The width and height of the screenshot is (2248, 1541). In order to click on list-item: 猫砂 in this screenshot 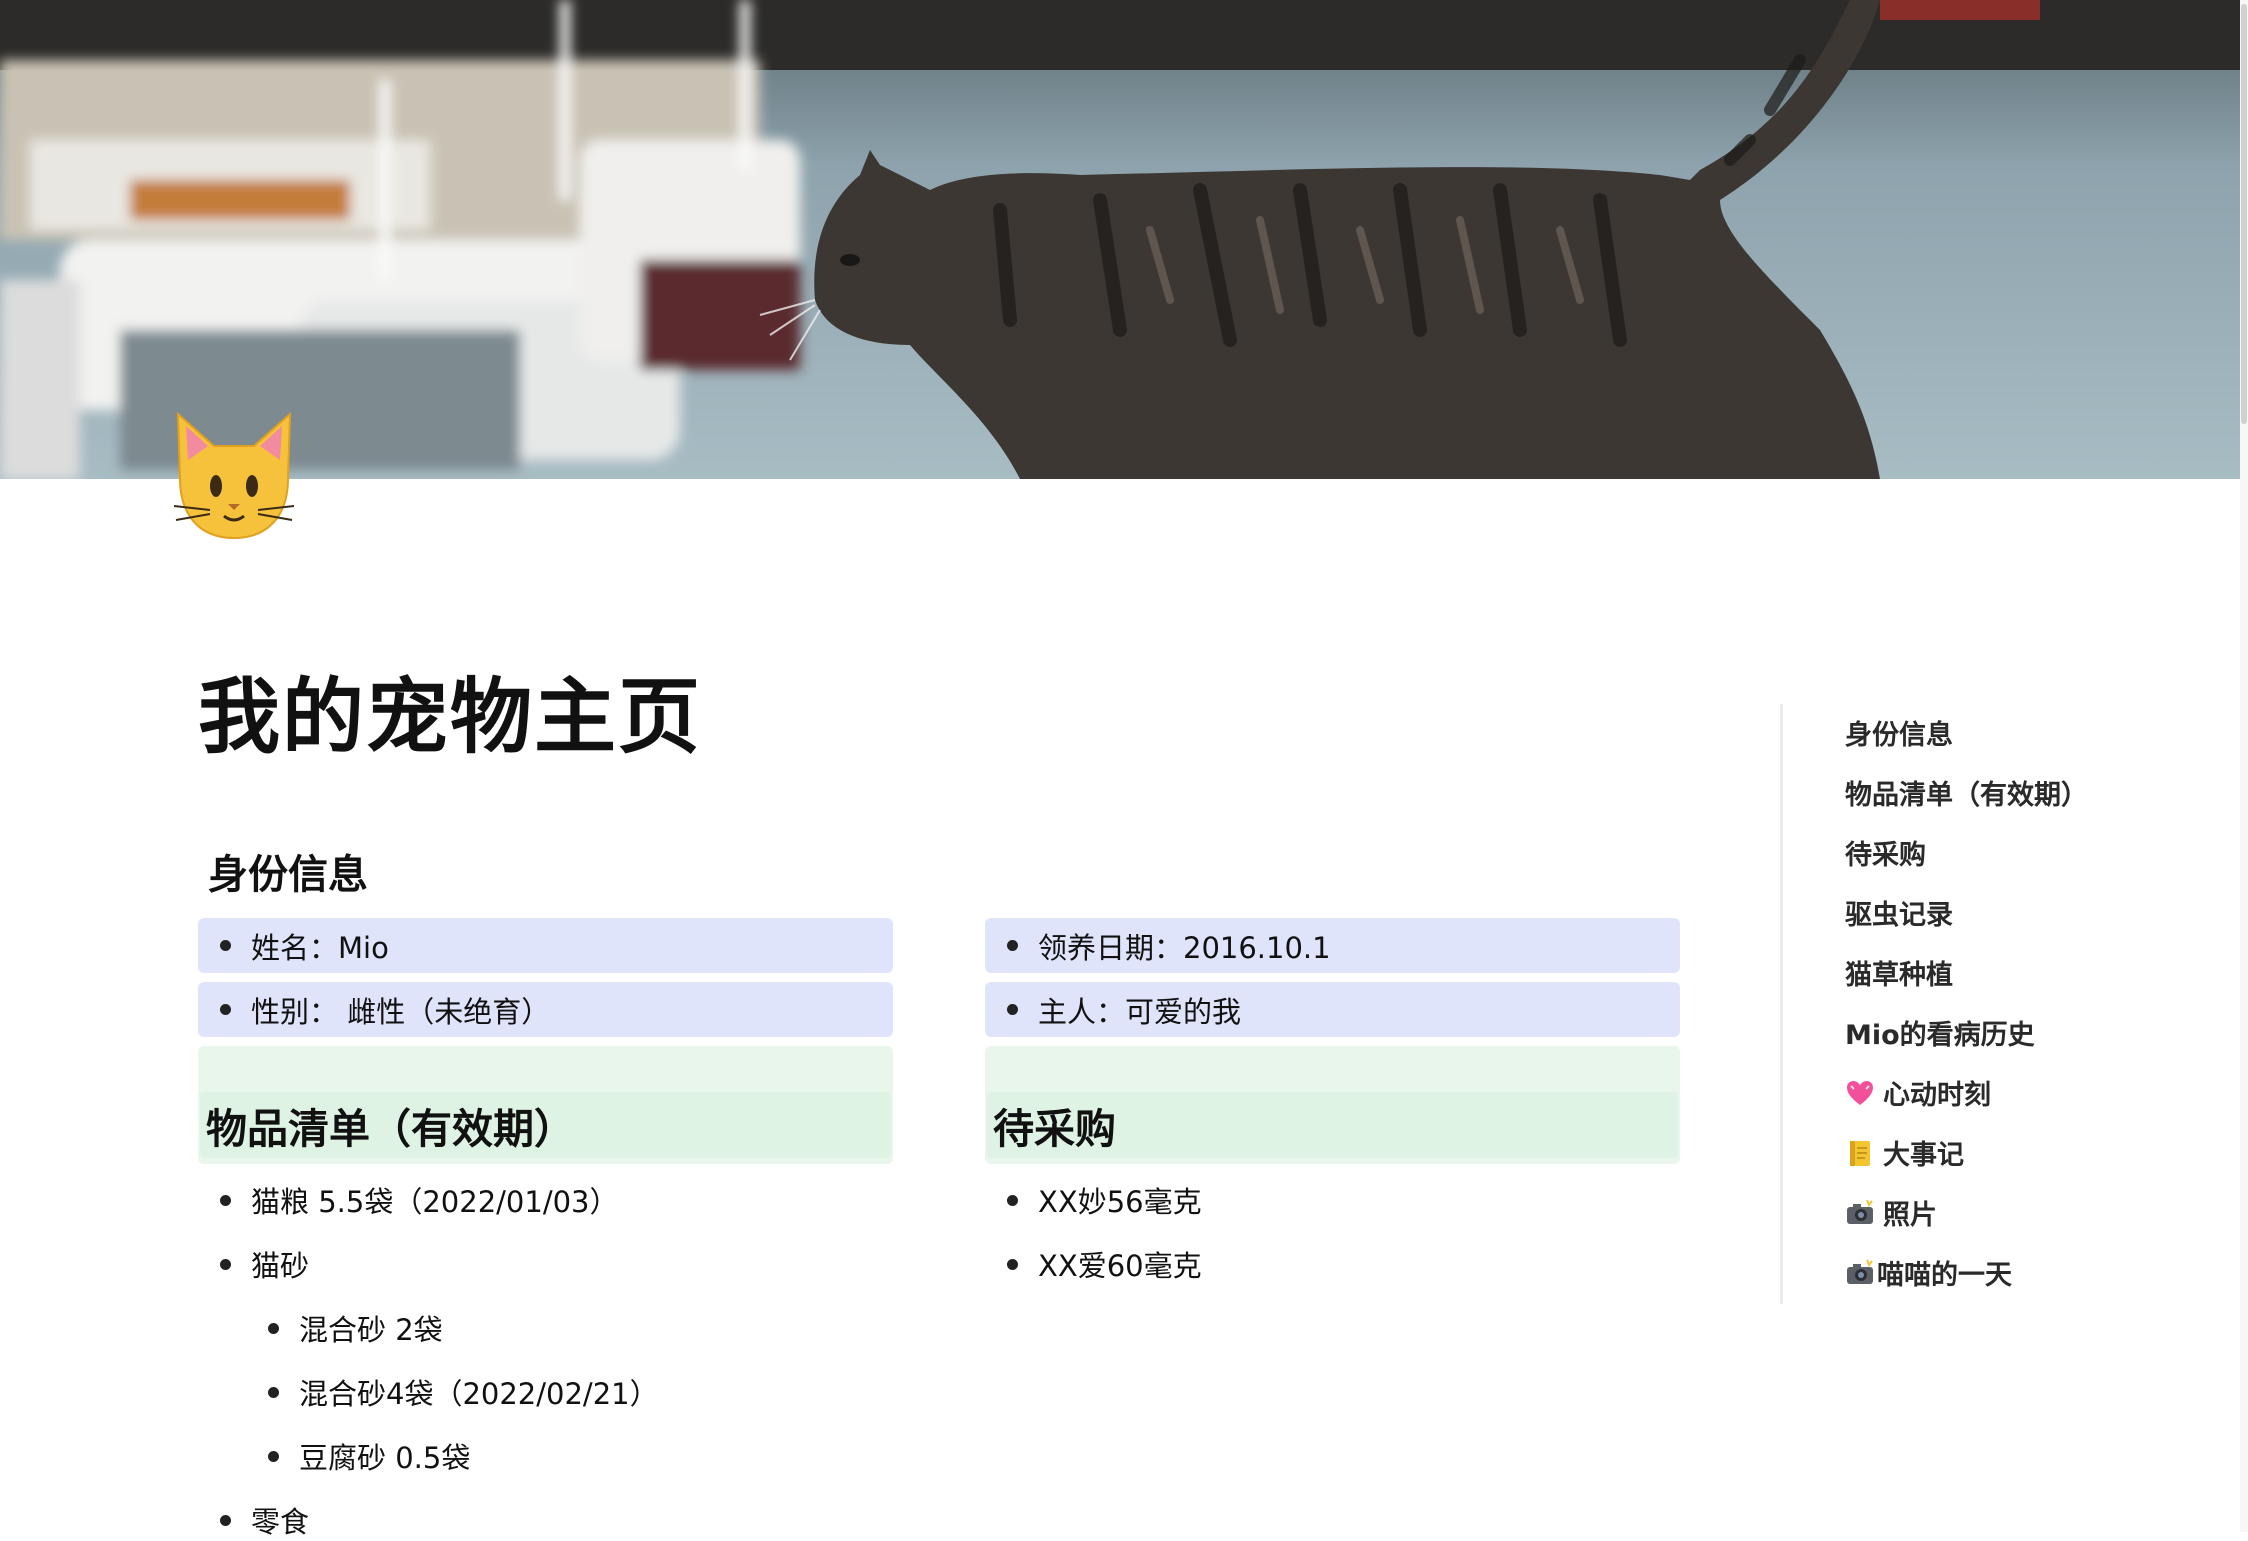, I will do `click(253, 1264)`.